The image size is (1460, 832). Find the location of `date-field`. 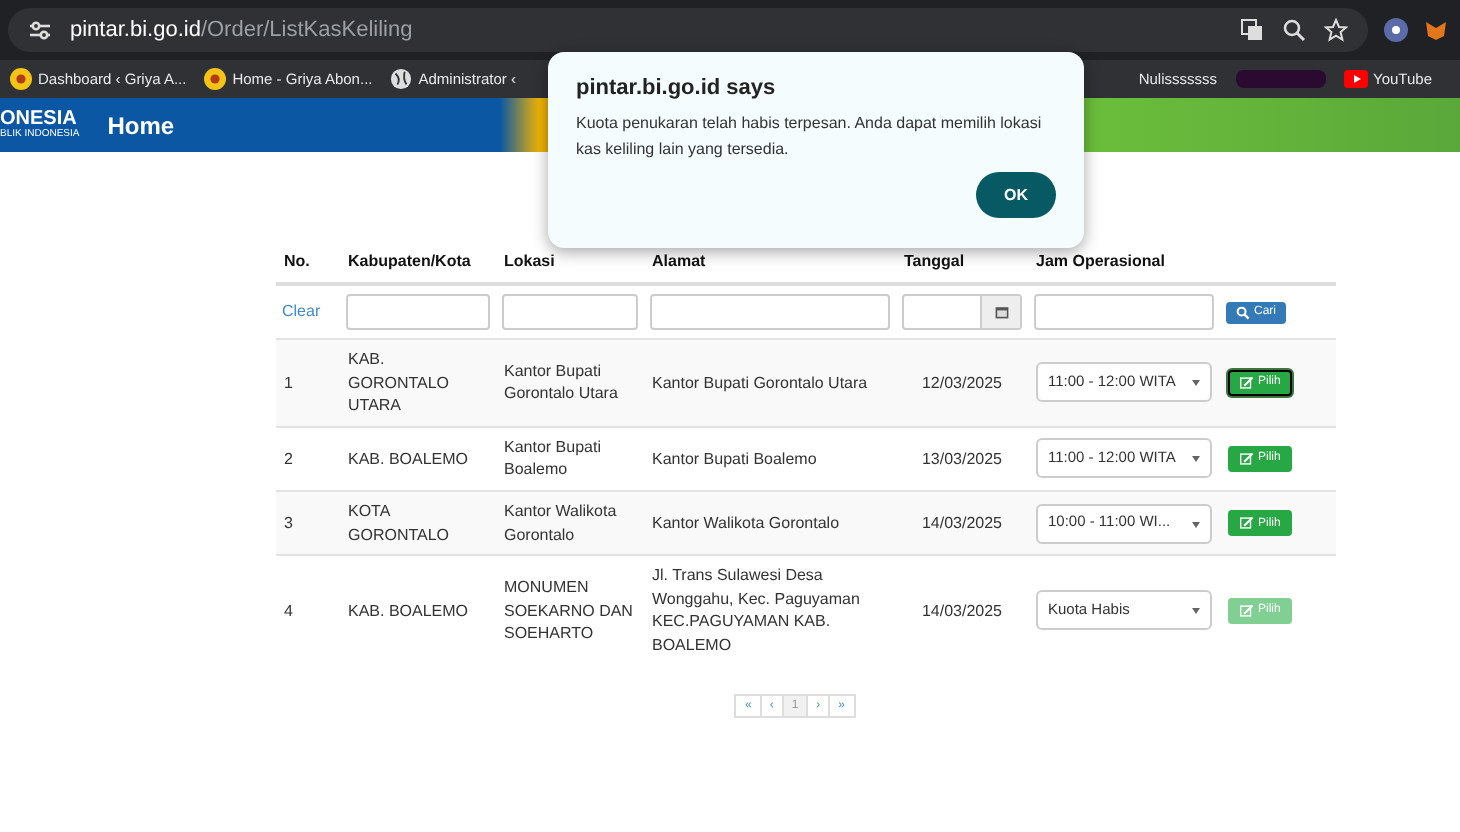

date-field is located at coordinates (962, 312).